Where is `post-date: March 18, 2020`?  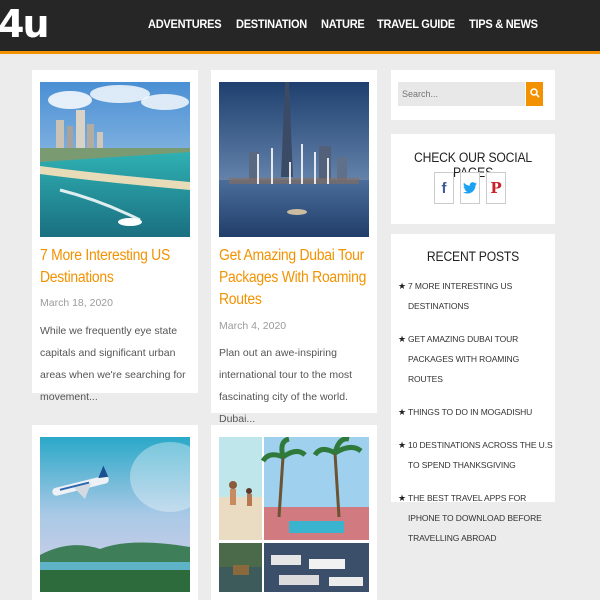 post-date: March 18, 2020 is located at coordinates (76, 303).